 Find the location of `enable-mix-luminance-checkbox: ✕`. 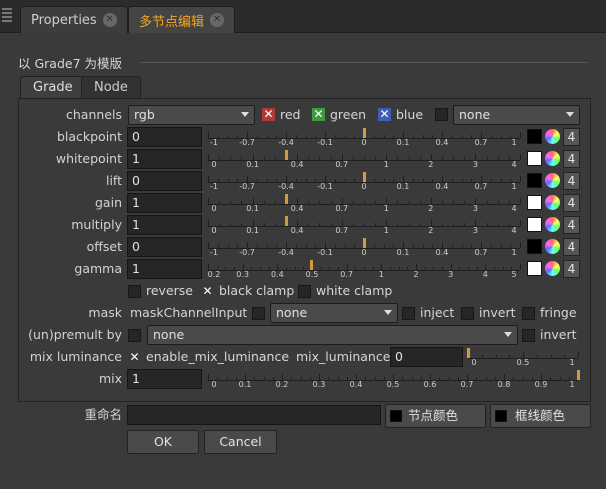

enable-mix-luminance-checkbox: ✕ is located at coordinates (134, 357).